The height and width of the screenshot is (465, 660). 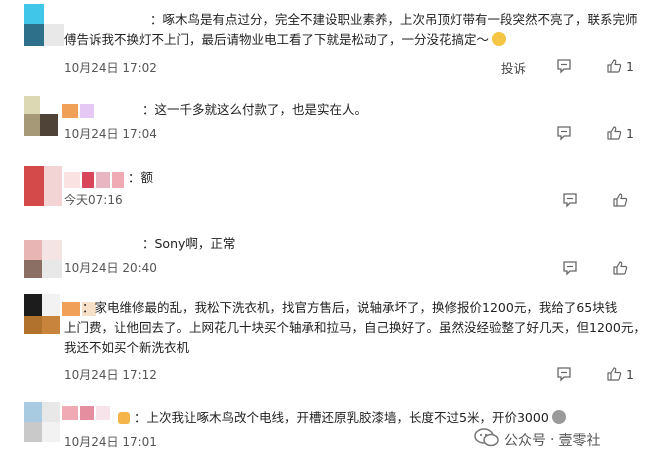 I want to click on comment-time: 今天07:16, so click(x=93, y=200).